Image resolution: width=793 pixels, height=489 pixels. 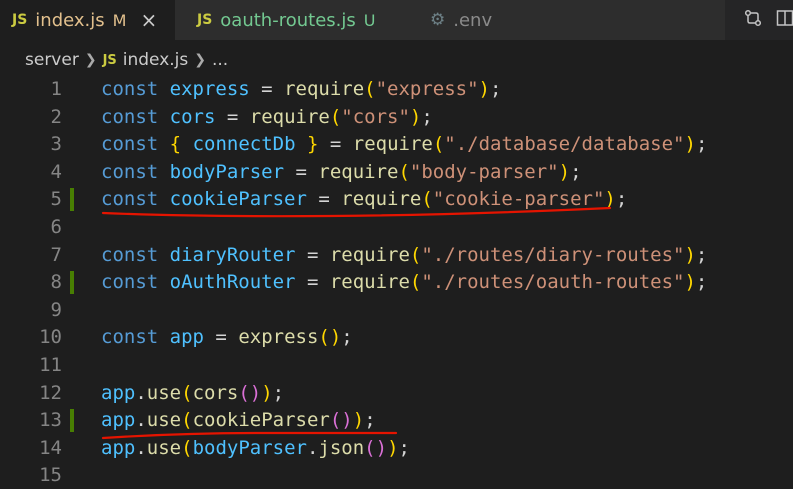 What do you see at coordinates (288, 20) in the screenshot?
I see `tab-label: oauth-routes.js` at bounding box center [288, 20].